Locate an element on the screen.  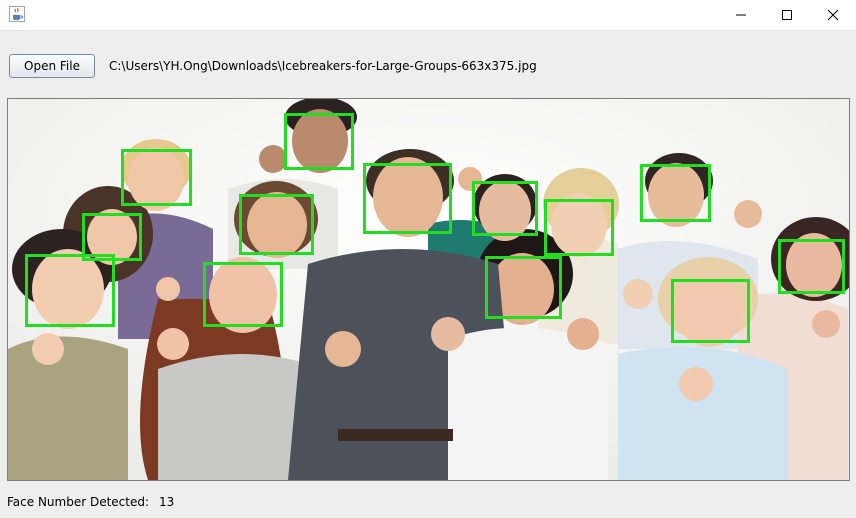
face-count: 13 is located at coordinates (167, 502).